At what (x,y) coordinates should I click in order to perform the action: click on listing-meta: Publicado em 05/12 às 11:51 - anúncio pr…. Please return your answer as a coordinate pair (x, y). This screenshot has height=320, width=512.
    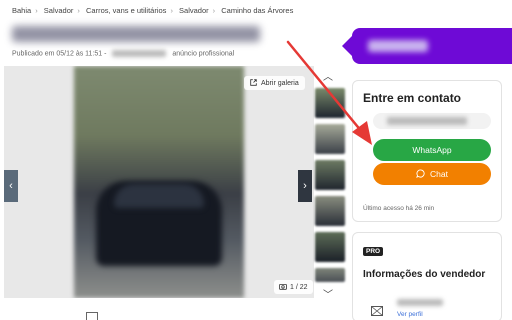
    Looking at the image, I should click on (123, 53).